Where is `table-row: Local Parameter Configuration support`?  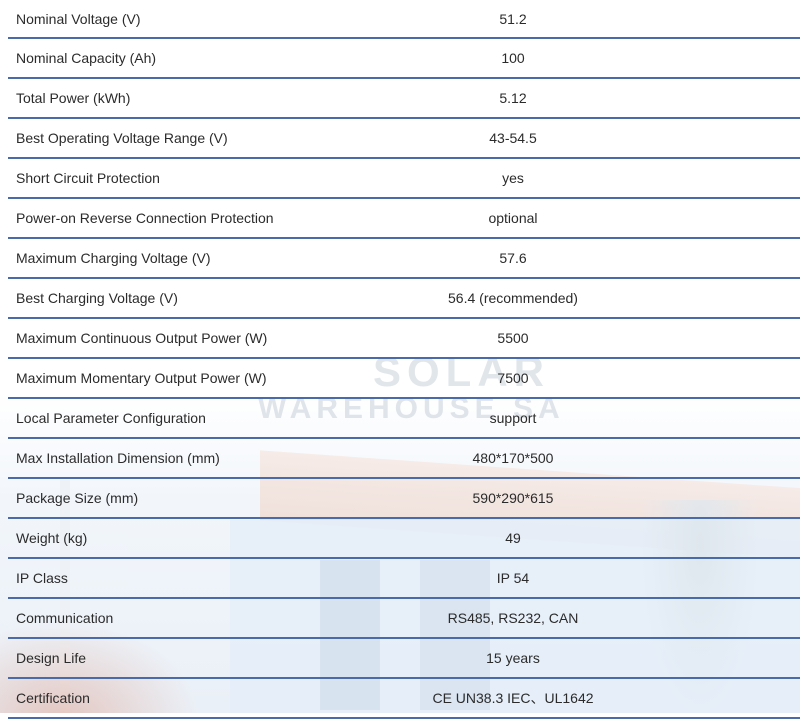 table-row: Local Parameter Configuration support is located at coordinates (404, 418).